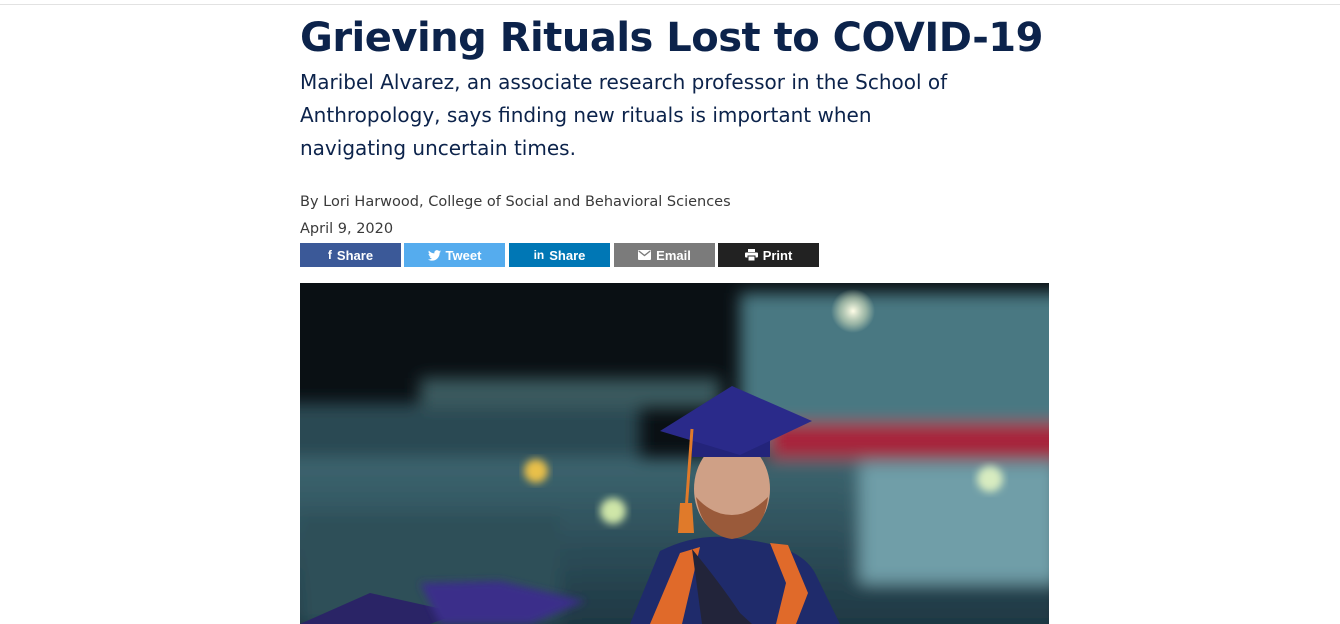 The height and width of the screenshot is (624, 1340). What do you see at coordinates (463, 255) in the screenshot?
I see `twitter-share-label: Tweet` at bounding box center [463, 255].